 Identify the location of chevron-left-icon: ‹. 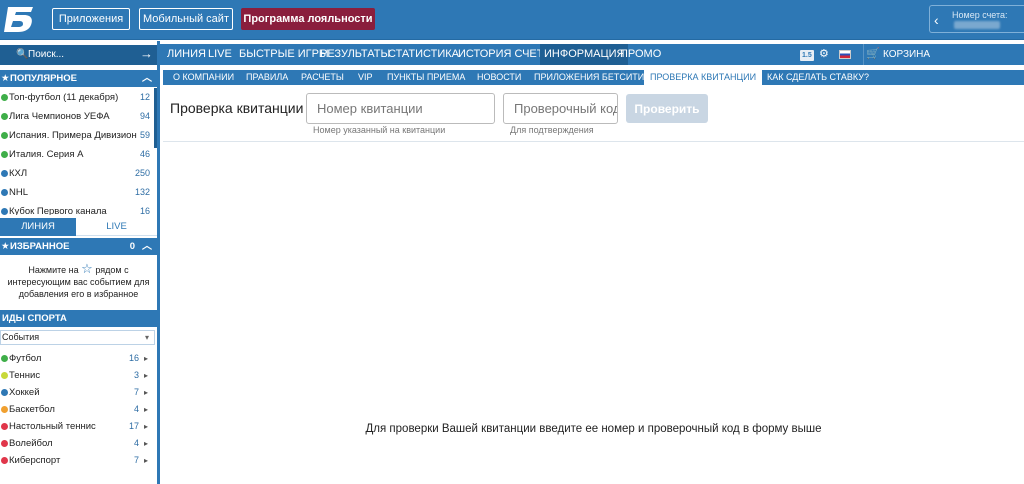
(936, 20).